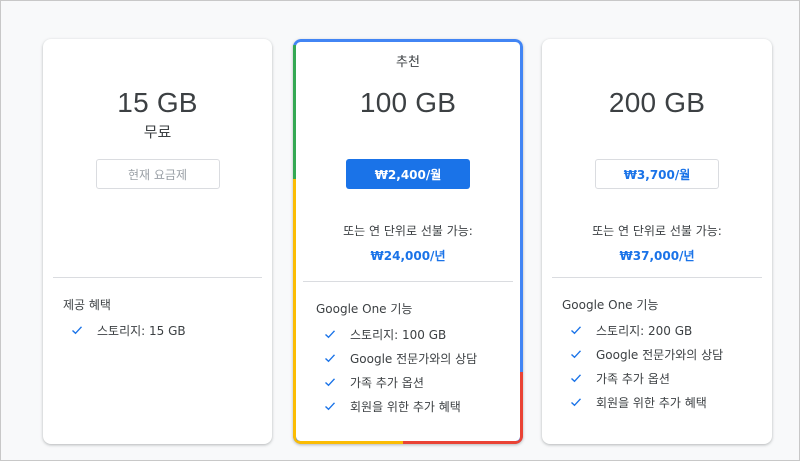 This screenshot has height=461, width=800. Describe the element at coordinates (408, 255) in the screenshot. I see `yearly-price: ₩24,000/년` at that location.